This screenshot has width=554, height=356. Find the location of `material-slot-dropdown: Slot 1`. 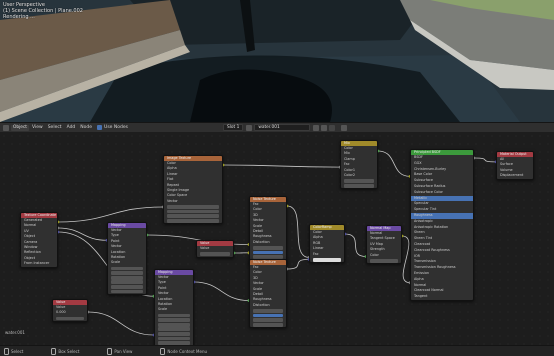

material-slot-dropdown: Slot 1 is located at coordinates (233, 127).